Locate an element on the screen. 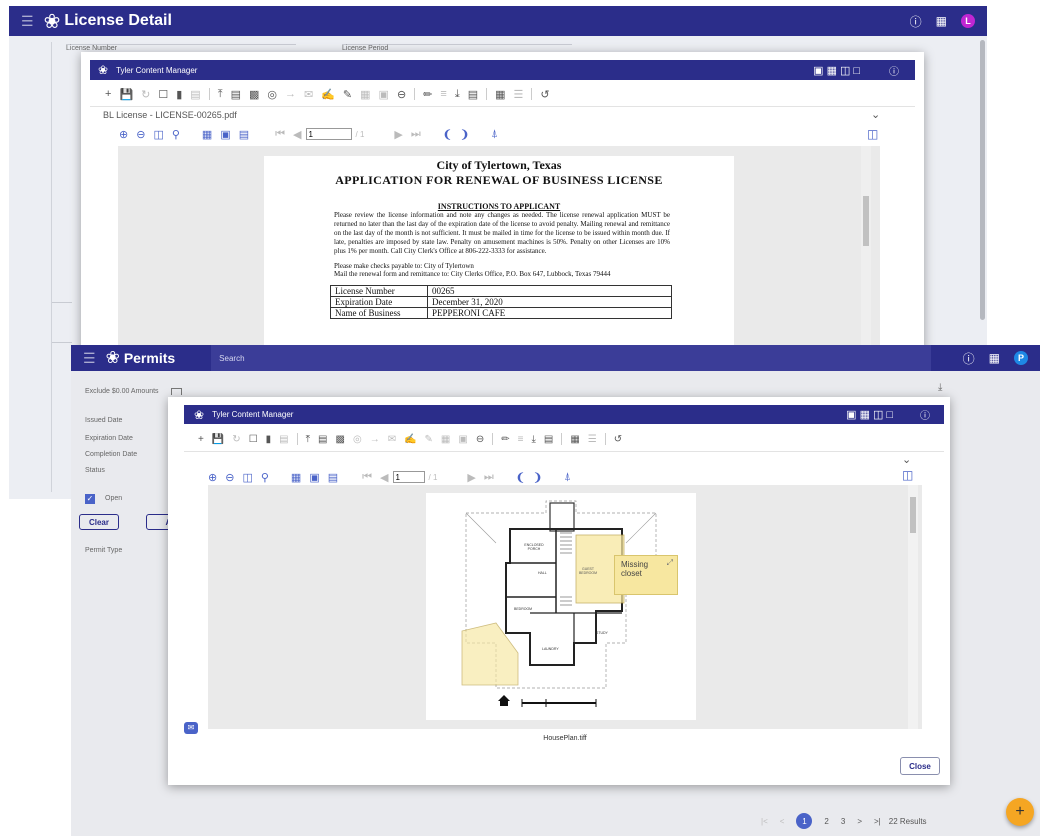 The height and width of the screenshot is (836, 1040). last-page-icon: ⏭ is located at coordinates (489, 477).